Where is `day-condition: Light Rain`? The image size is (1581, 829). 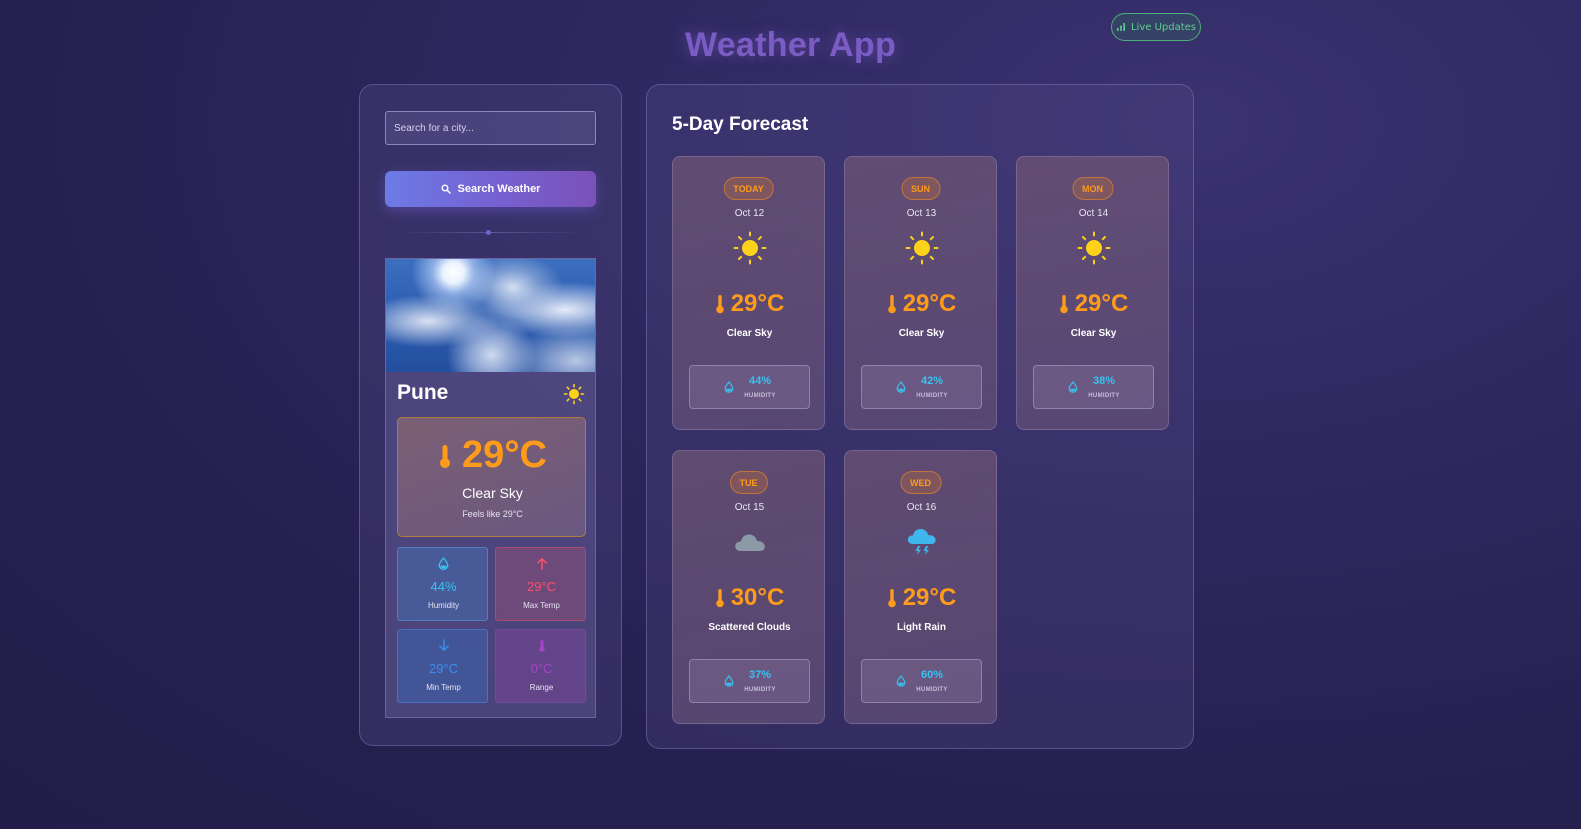
day-condition: Light Rain is located at coordinates (921, 627).